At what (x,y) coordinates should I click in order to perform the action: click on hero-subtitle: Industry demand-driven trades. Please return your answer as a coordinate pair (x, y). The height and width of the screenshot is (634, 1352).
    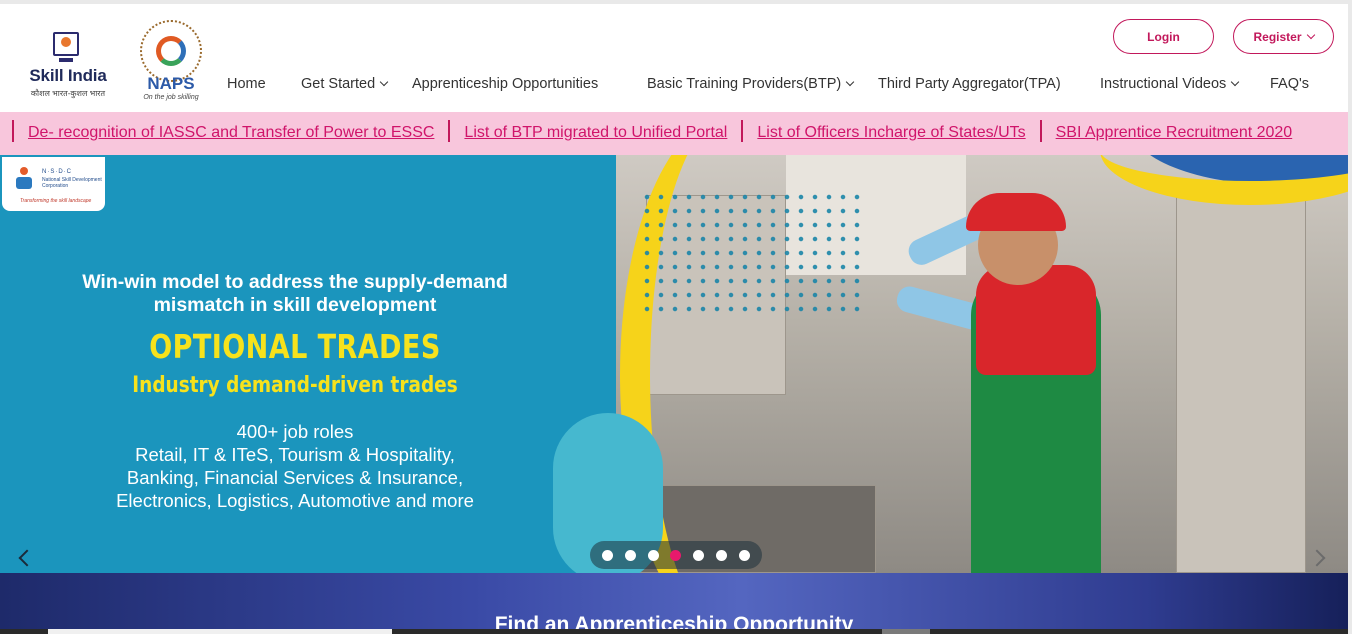
    Looking at the image, I should click on (295, 385).